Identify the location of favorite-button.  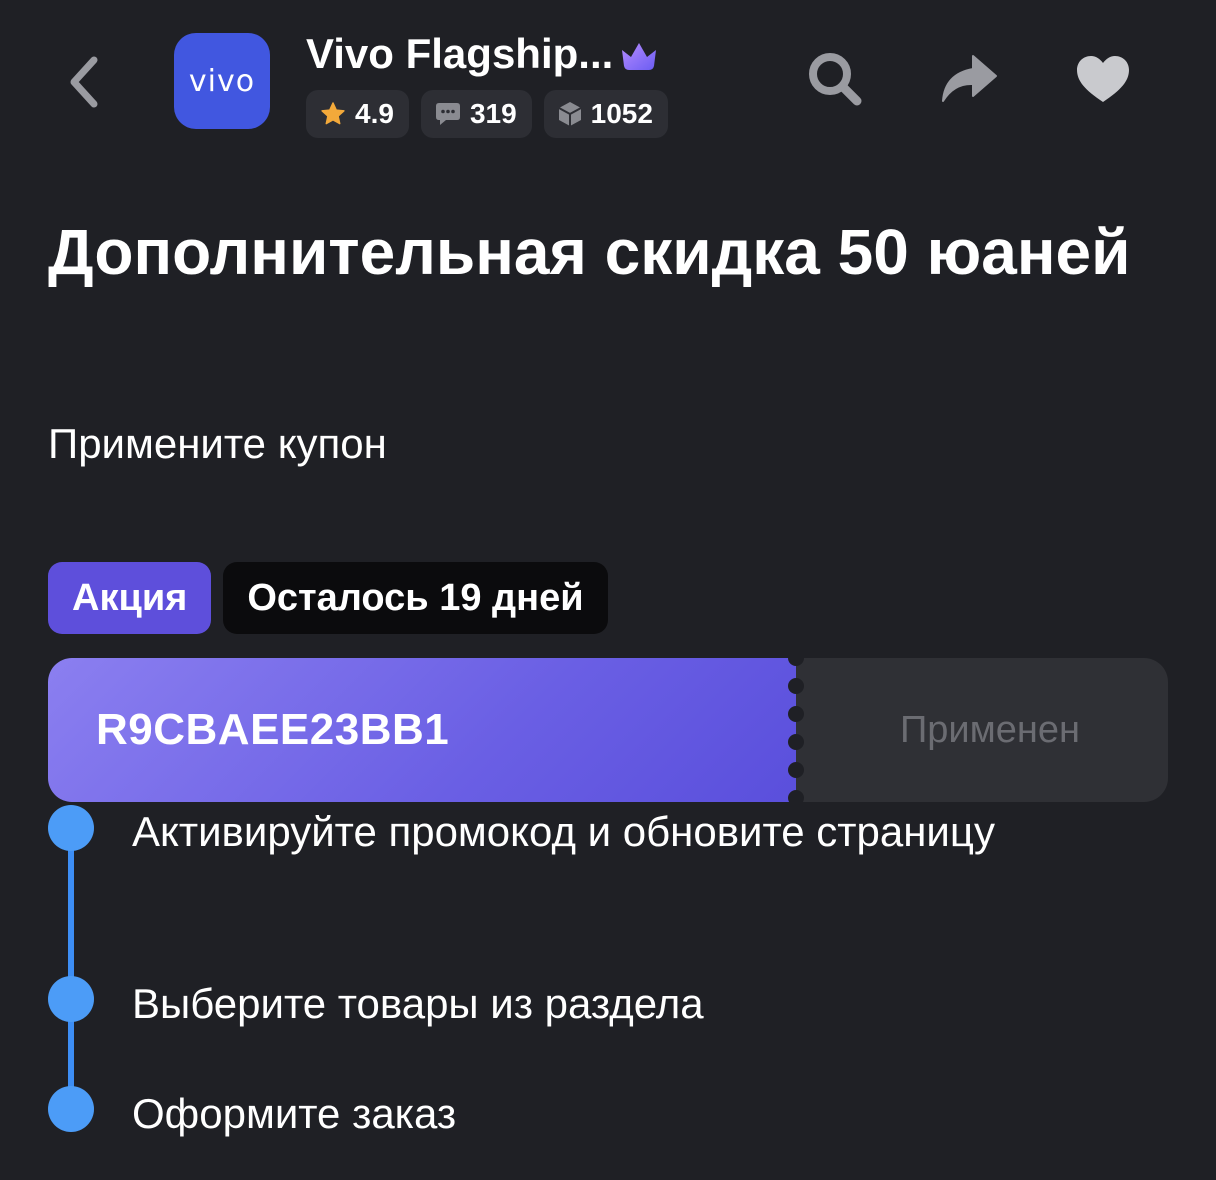
(1103, 79).